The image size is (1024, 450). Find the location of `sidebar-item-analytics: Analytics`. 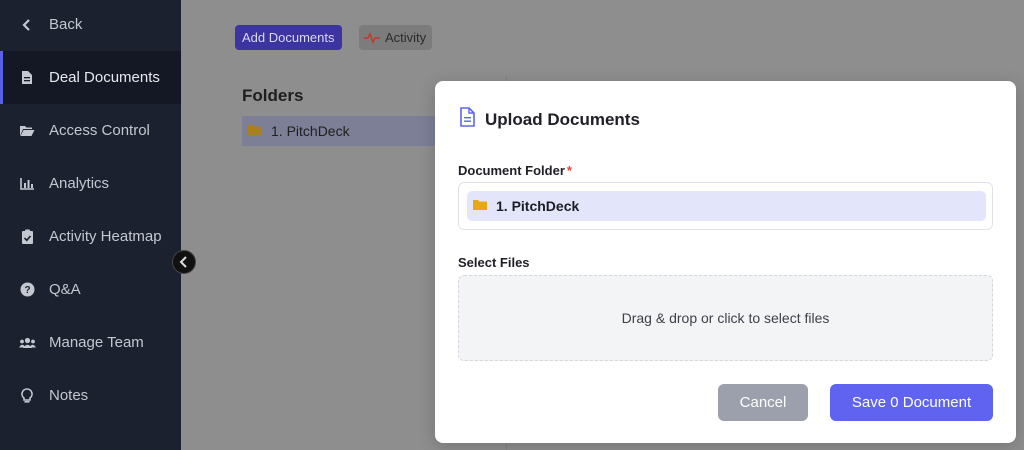

sidebar-item-analytics: Analytics is located at coordinates (90, 183).